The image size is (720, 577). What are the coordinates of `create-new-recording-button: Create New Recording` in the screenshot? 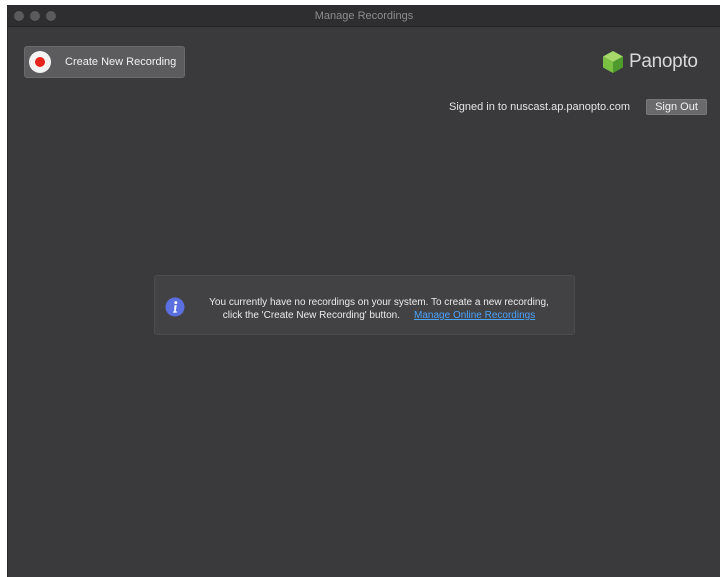 It's located at (104, 62).